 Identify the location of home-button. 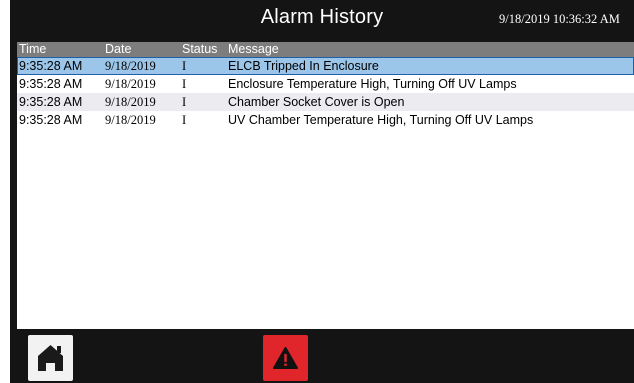
(50, 358).